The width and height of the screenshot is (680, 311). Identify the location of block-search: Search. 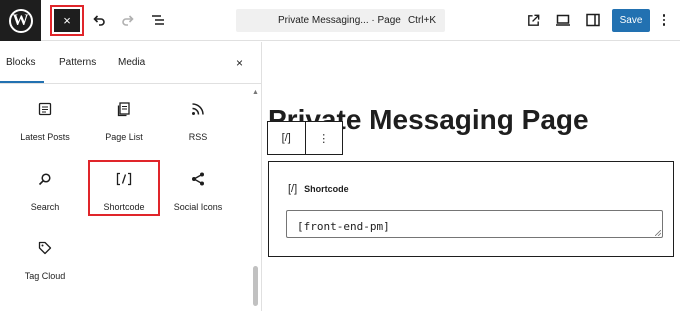
(45, 191).